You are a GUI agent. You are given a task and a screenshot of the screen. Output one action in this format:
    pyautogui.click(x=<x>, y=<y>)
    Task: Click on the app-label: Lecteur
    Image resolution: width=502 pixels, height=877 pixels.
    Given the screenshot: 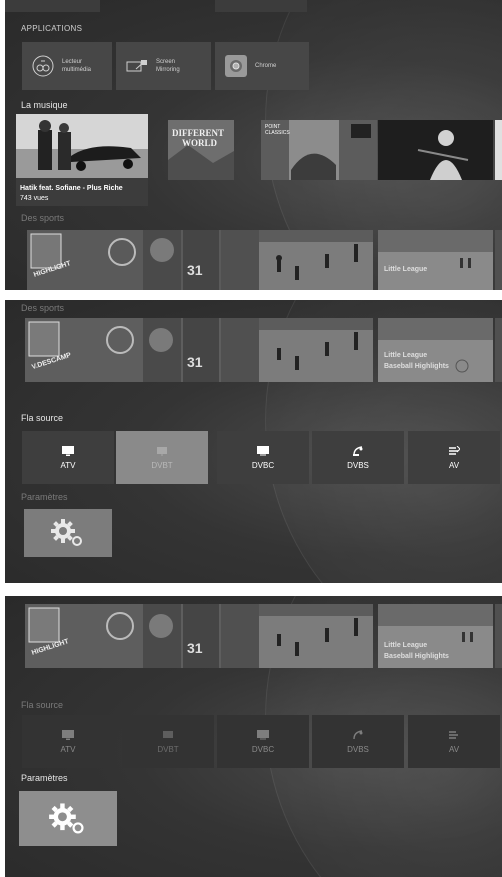 What is the action you would take?
    pyautogui.click(x=72, y=62)
    